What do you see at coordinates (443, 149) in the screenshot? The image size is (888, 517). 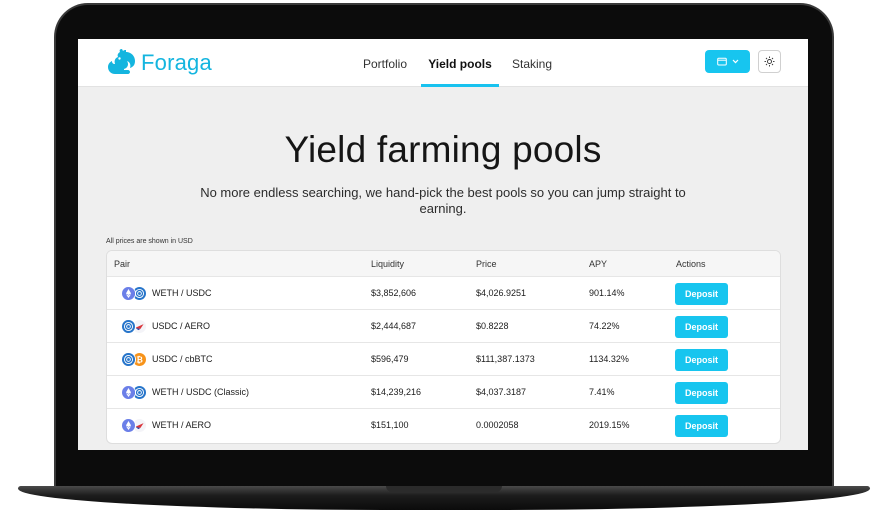 I see `page-title: Yield farming pools` at bounding box center [443, 149].